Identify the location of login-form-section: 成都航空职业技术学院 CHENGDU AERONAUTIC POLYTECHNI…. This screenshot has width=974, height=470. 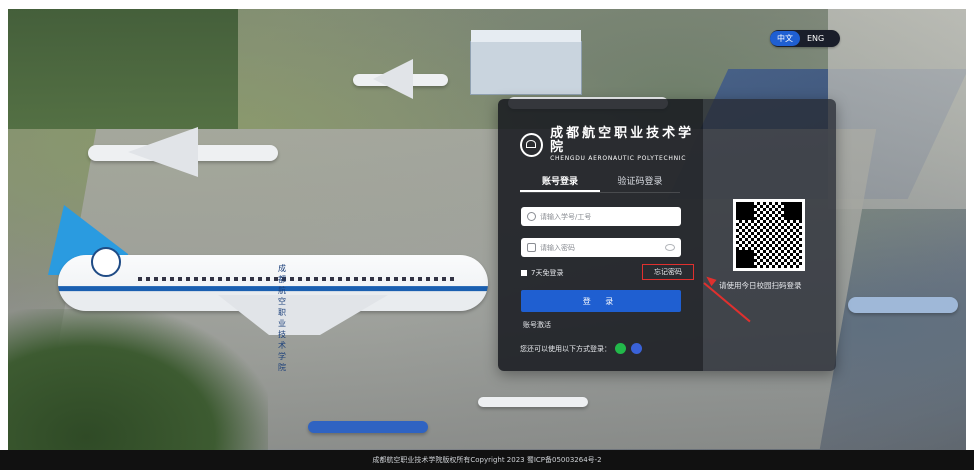
(600, 235).